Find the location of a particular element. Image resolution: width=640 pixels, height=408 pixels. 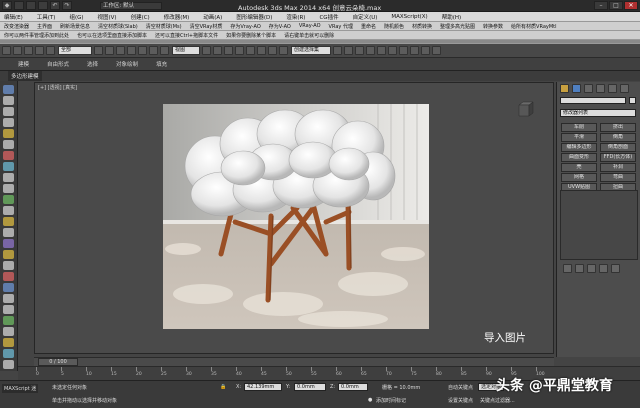

maximize-icon: □ is located at coordinates (616, 5).